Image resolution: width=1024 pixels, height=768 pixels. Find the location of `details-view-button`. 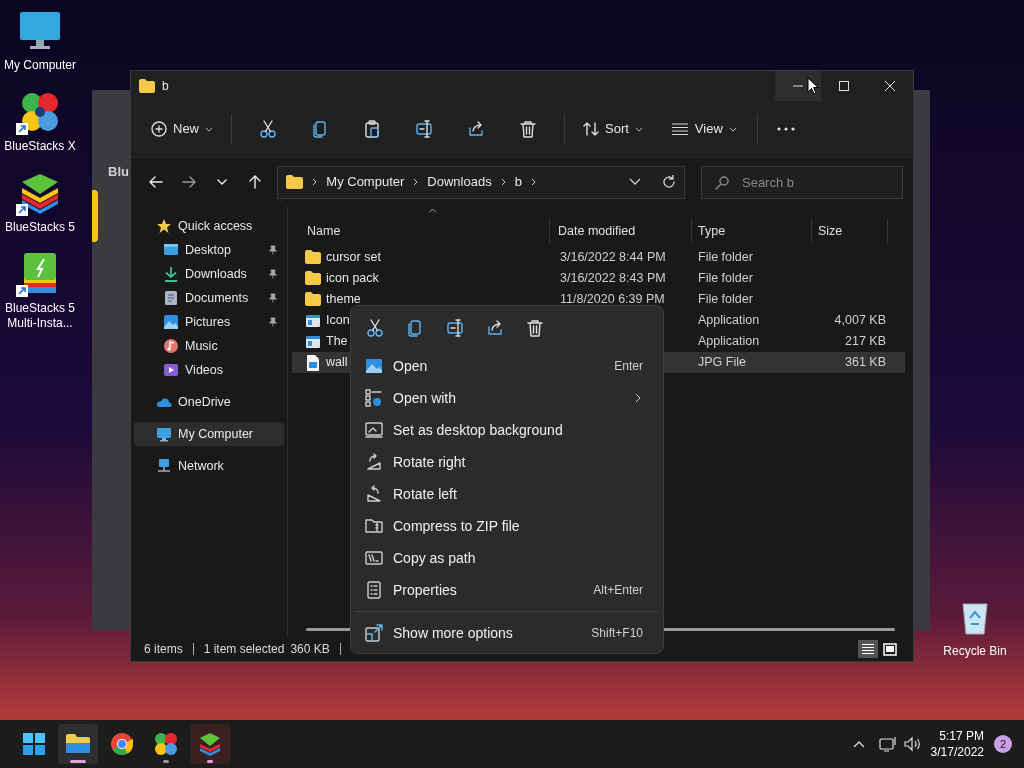

details-view-button is located at coordinates (868, 649).